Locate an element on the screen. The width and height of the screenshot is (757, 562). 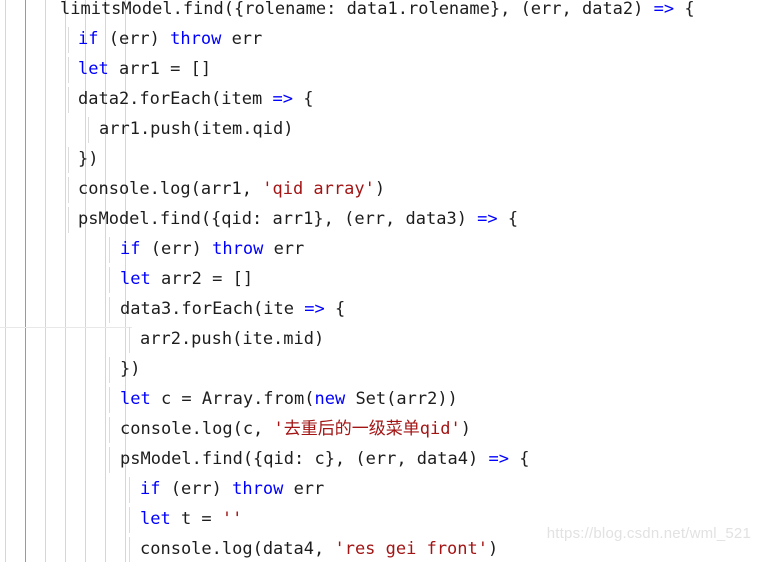
code-token-pln: psModel.find({qid: arr1}, (err, data3) is located at coordinates (278, 219).